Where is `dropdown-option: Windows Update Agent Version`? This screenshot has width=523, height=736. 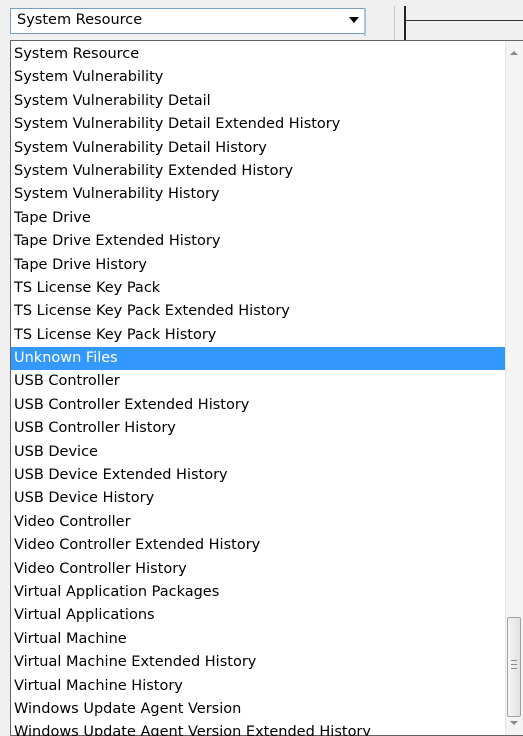
dropdown-option: Windows Update Agent Version is located at coordinates (259, 709).